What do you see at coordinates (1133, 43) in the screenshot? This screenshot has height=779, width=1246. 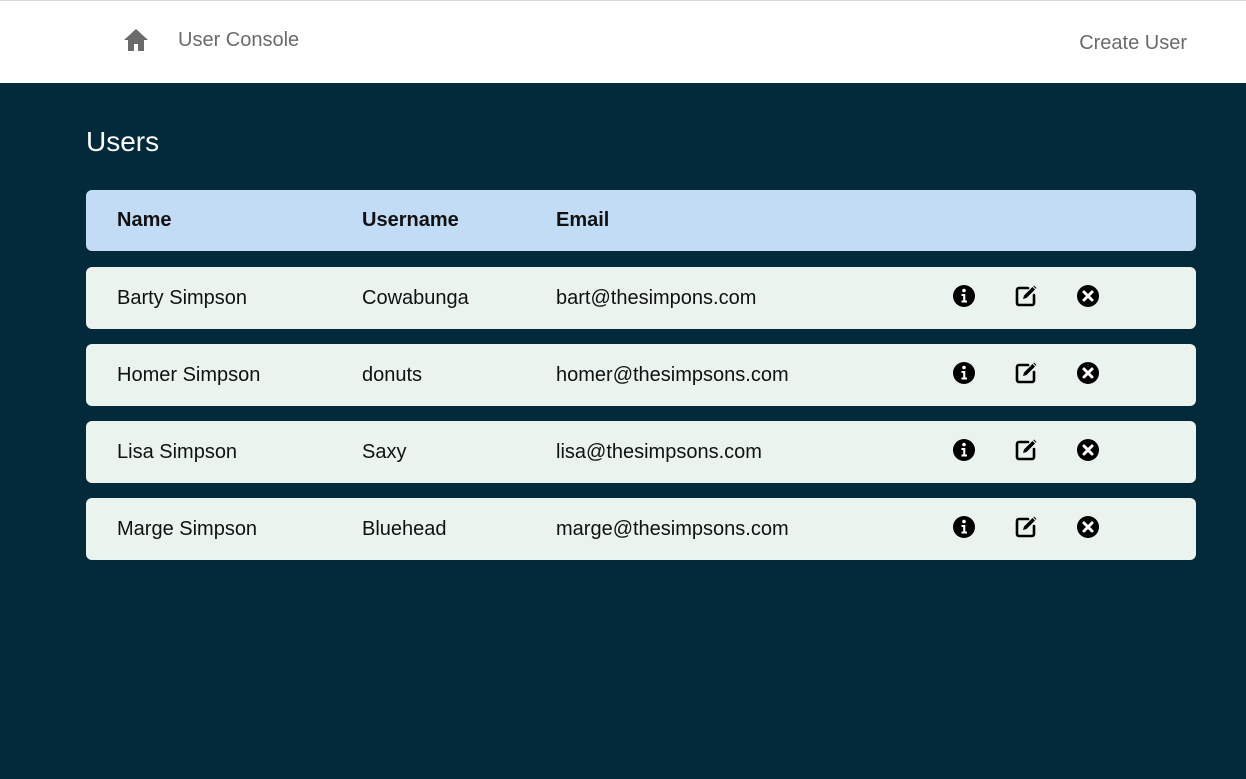 I see `create-user-link: Create User` at bounding box center [1133, 43].